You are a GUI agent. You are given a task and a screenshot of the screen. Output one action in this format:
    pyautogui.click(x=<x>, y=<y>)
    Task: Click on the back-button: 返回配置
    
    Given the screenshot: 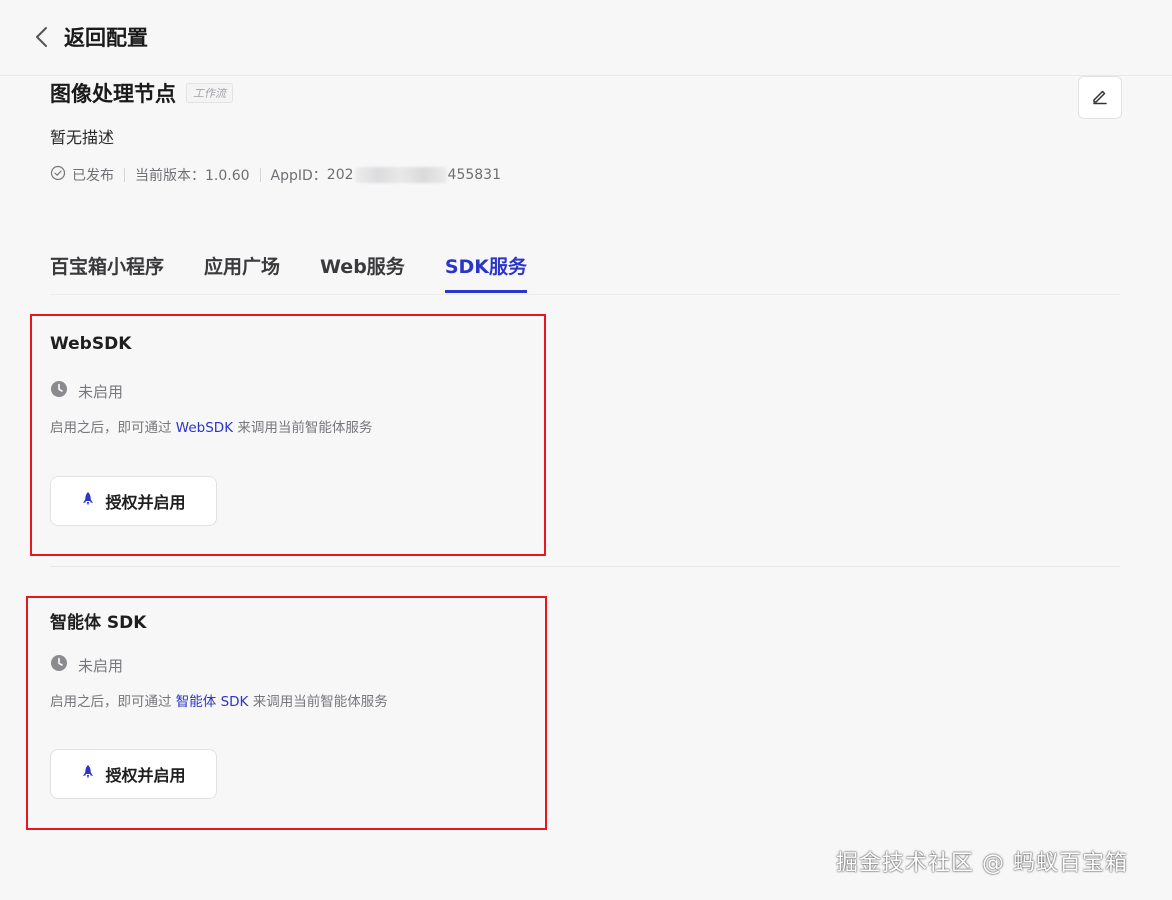 What is the action you would take?
    pyautogui.click(x=90, y=37)
    